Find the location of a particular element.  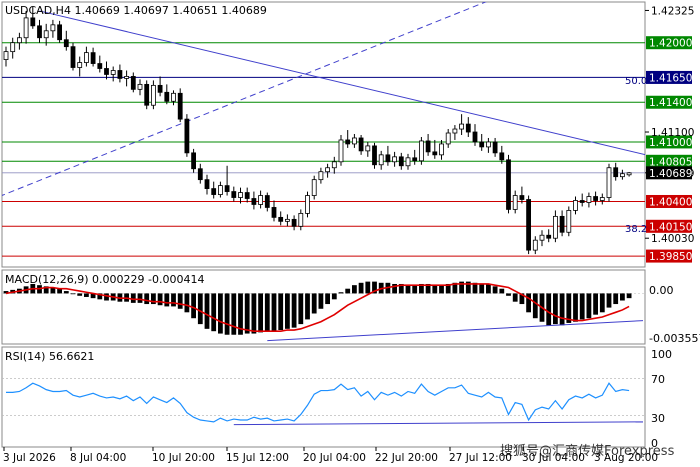

time-tick-label: 10 Jul 20:00 is located at coordinates (183, 458).